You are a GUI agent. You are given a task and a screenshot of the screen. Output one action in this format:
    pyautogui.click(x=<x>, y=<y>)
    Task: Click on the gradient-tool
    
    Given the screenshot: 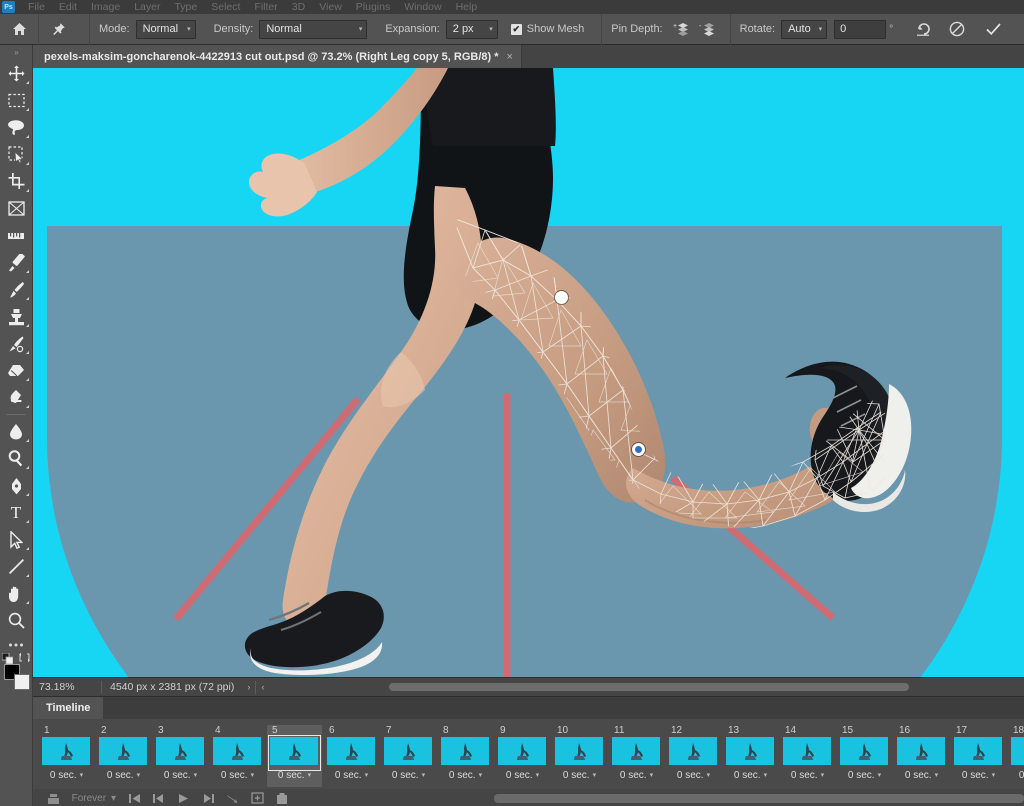 What is the action you would take?
    pyautogui.click(x=16, y=397)
    